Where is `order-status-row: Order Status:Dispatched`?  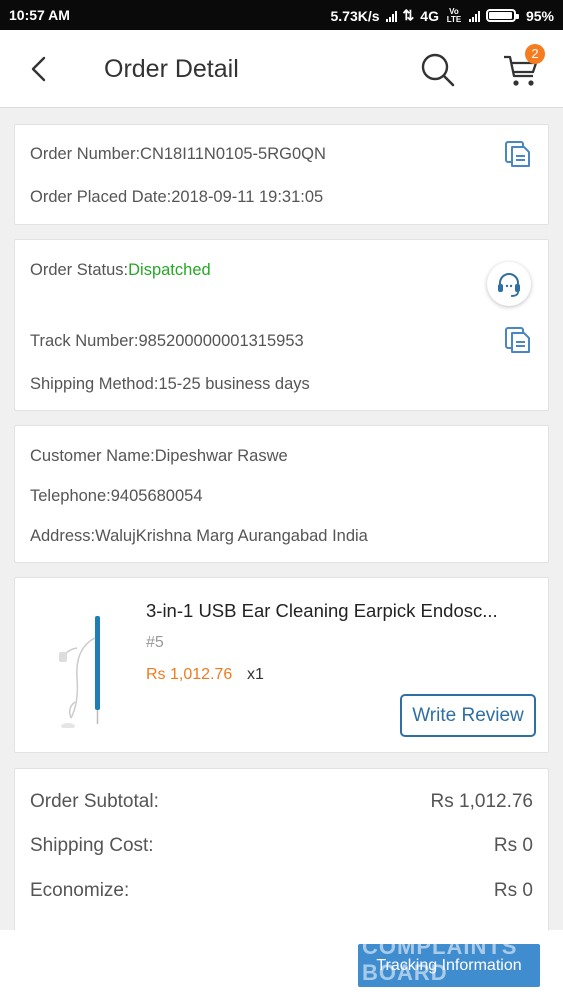
order-status-row: Order Status:Dispatched is located at coordinates (120, 270).